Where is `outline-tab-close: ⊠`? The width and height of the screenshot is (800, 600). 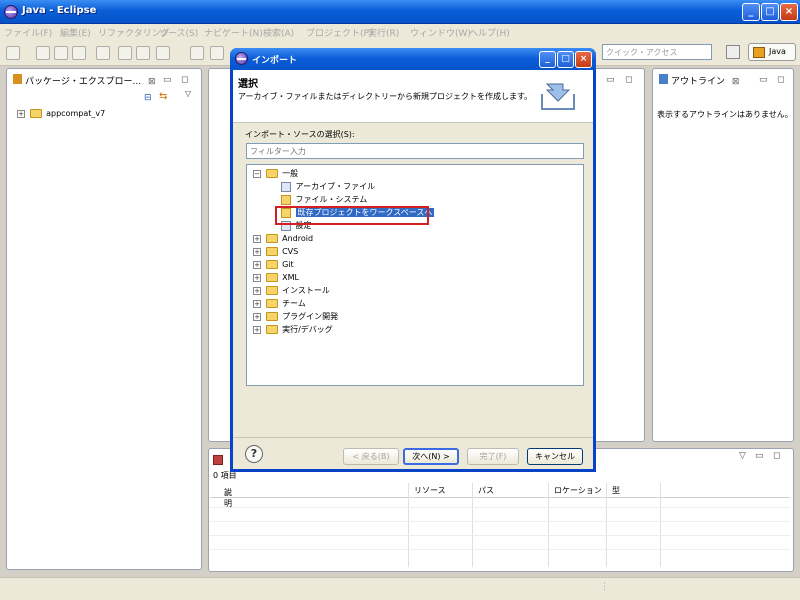
outline-tab-close: ⊠ is located at coordinates (736, 82).